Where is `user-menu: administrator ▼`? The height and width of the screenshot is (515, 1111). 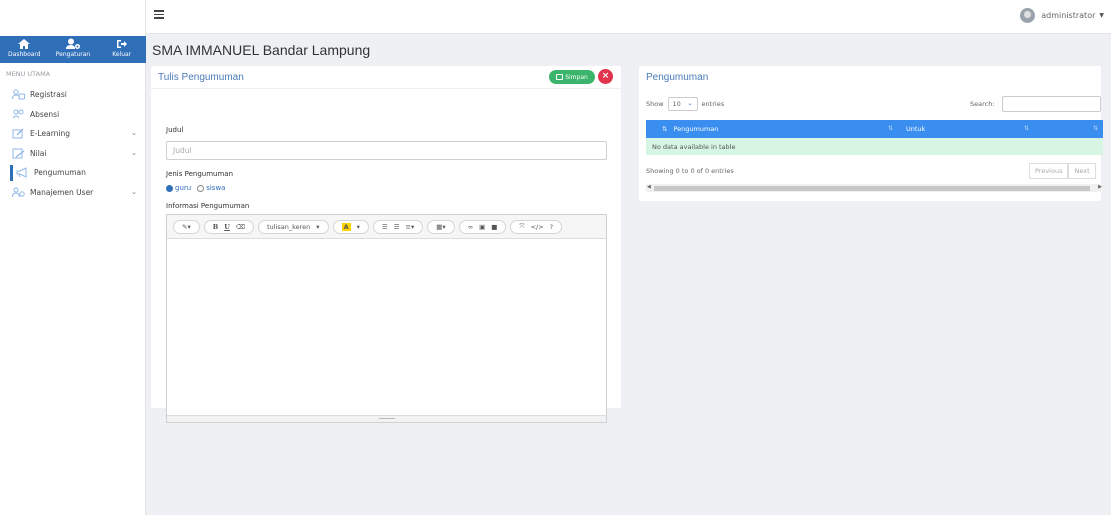
user-menu: administrator ▼ is located at coordinates (1062, 15).